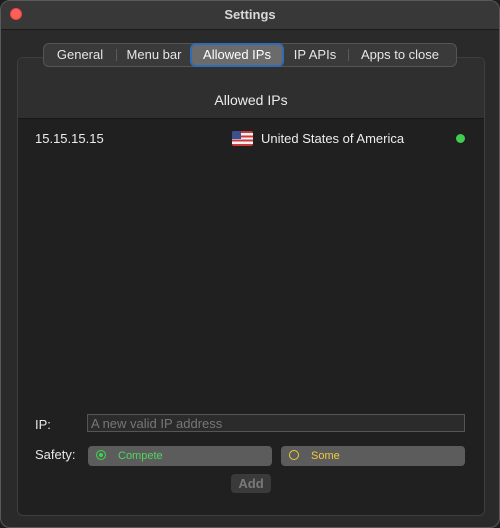  Describe the element at coordinates (237, 55) in the screenshot. I see `tab-allowed-ips: Allowed IPs` at that location.